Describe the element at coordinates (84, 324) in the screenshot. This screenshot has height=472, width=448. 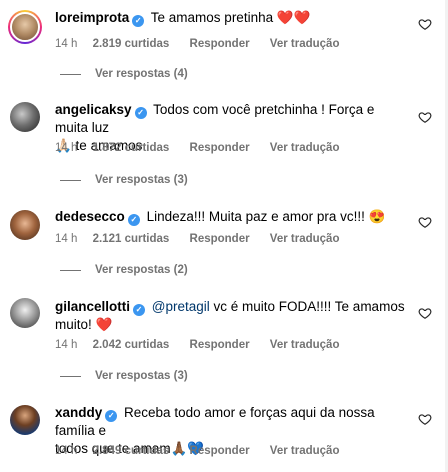
I see `comment-text-line2: muito! ❤️` at that location.